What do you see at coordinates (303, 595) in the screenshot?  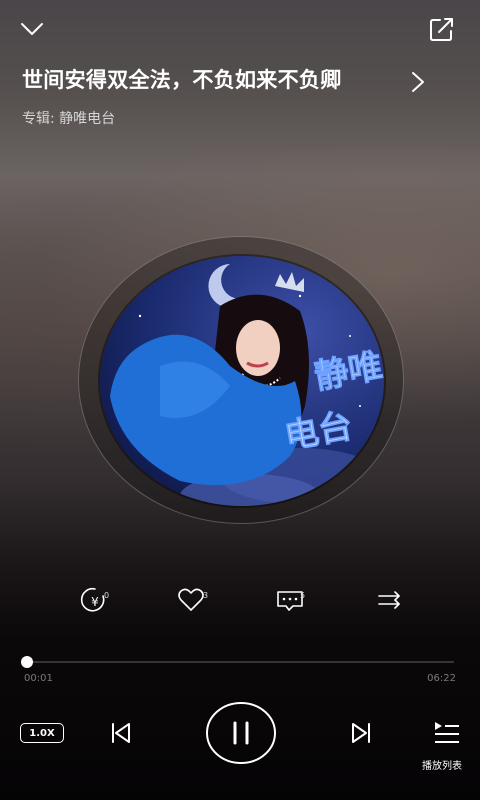 I see `comment-count: 5` at bounding box center [303, 595].